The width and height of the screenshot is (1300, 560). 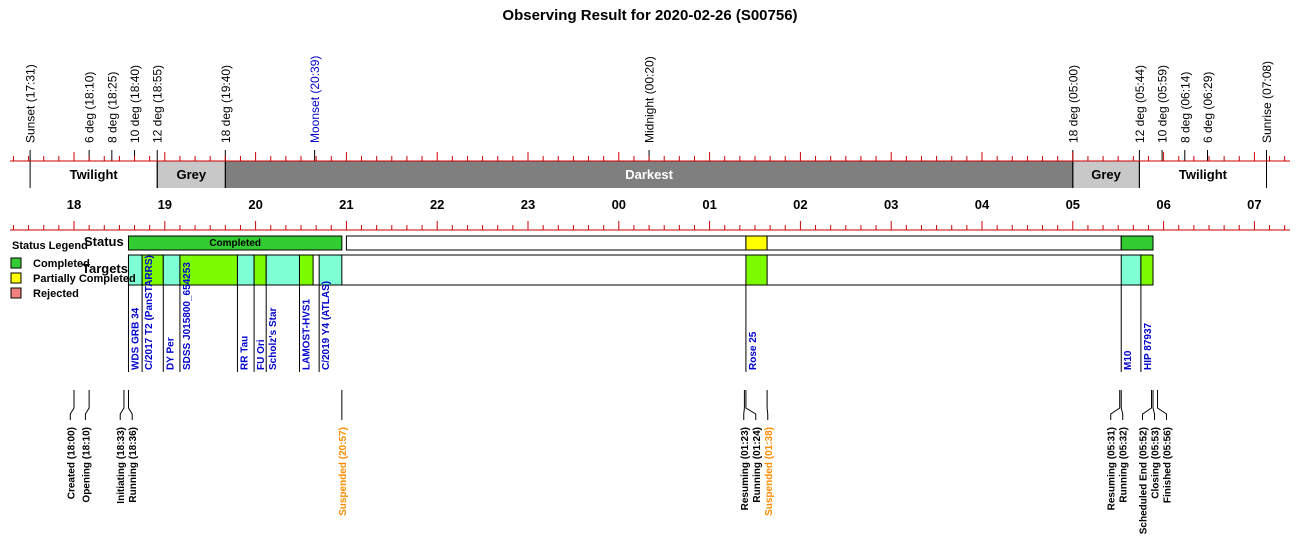 What do you see at coordinates (757, 465) in the screenshot?
I see `log-event-label: Running (01:24)` at bounding box center [757, 465].